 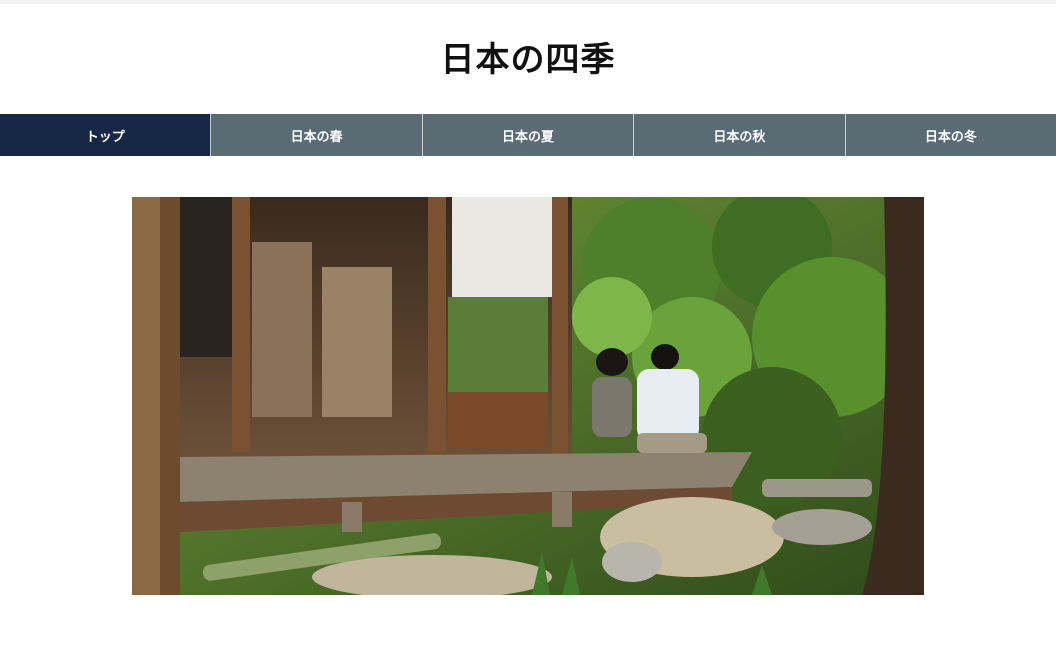 I want to click on nav-item-spring: 日本の春, so click(x=317, y=135).